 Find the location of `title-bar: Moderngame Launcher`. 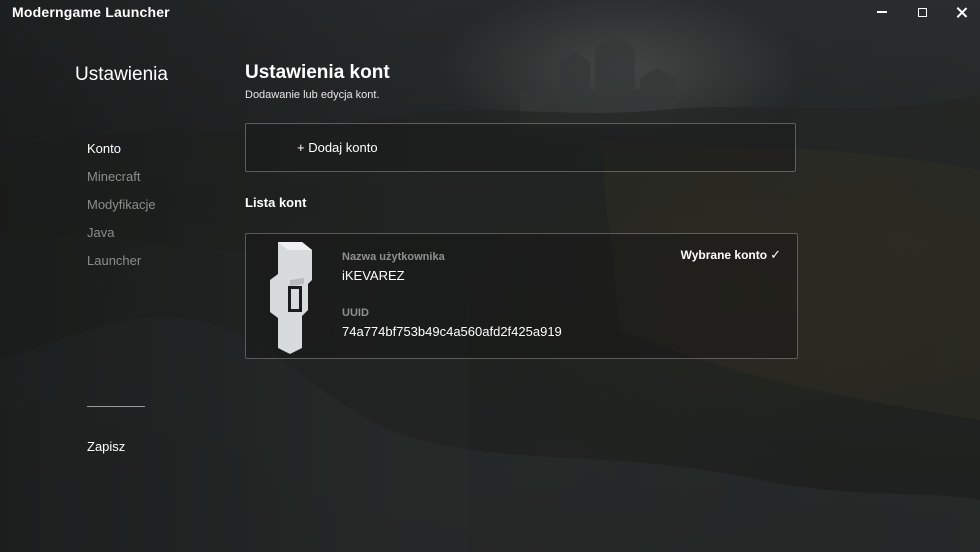

title-bar: Moderngame Launcher is located at coordinates (490, 12).